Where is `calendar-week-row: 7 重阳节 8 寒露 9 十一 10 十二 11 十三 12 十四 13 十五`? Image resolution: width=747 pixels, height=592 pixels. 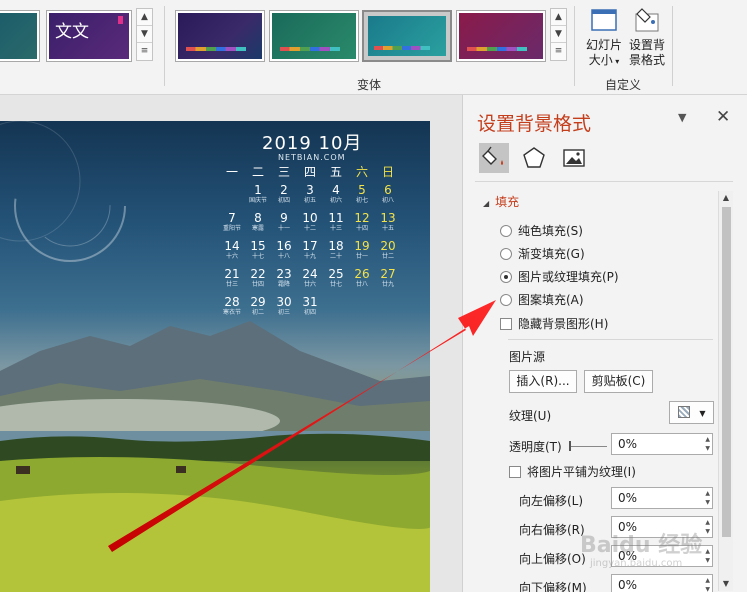 calendar-week-row: 7 重阳节 8 寒露 9 十一 10 十二 11 十三 12 十四 13 十五 is located at coordinates (311, 225).